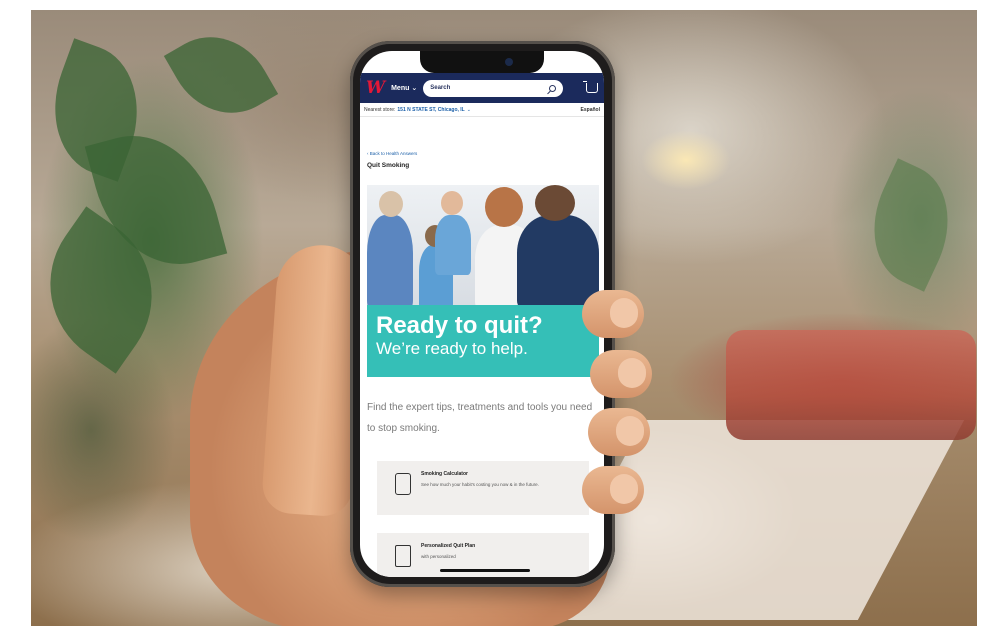 This screenshot has width=996, height=626. I want to click on search-placeholder: Search, so click(440, 88).